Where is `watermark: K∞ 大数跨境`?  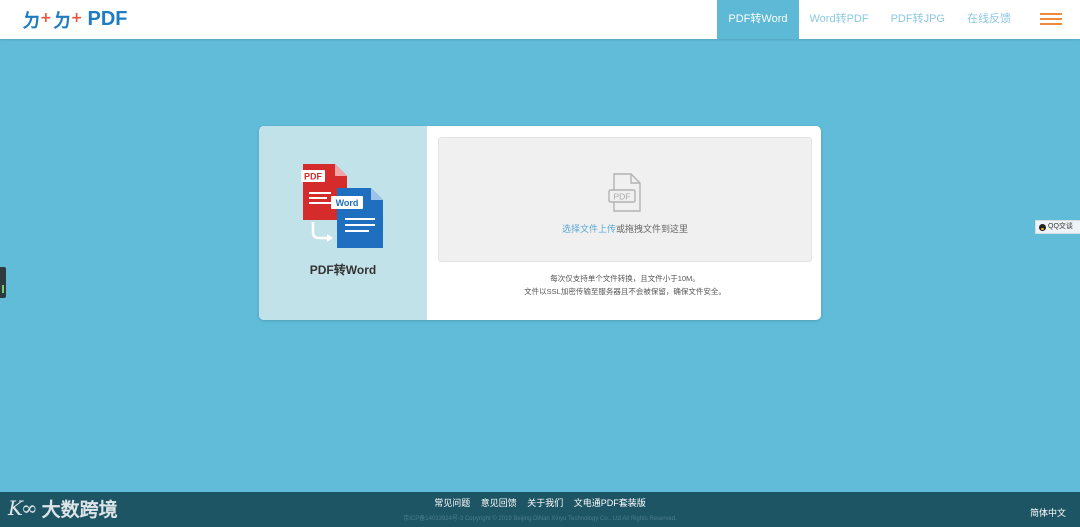 watermark: K∞ 大数跨境 is located at coordinates (63, 508).